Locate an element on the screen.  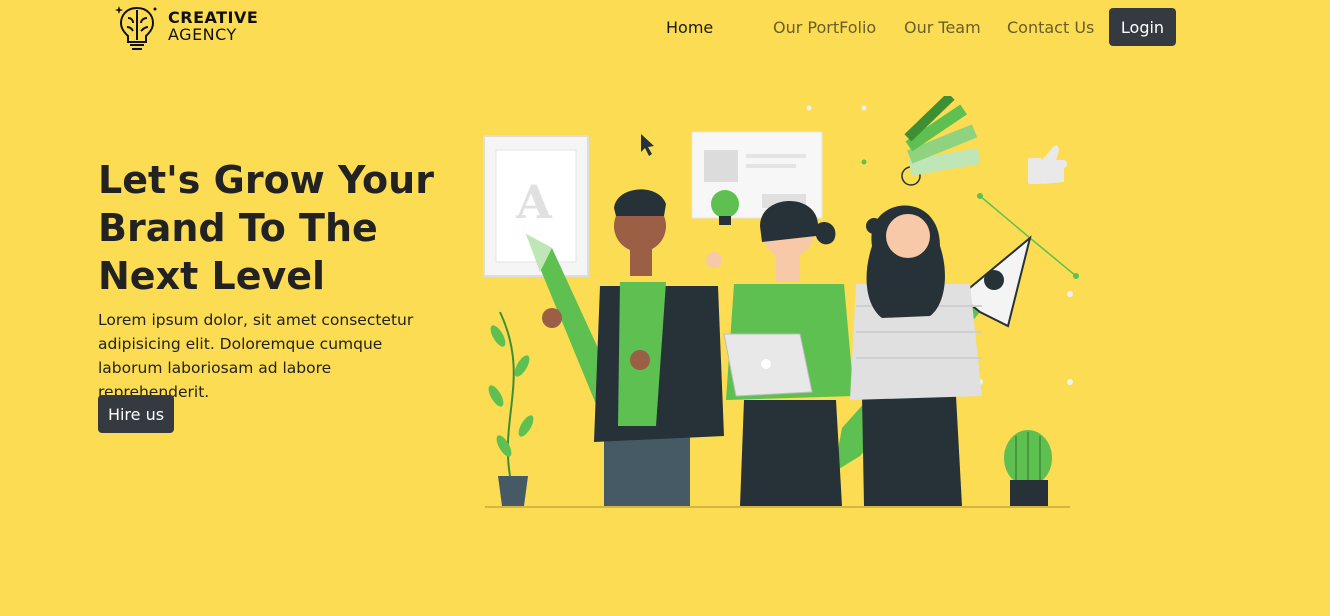
cactus-pot-icon is located at coordinates (1028, 468).